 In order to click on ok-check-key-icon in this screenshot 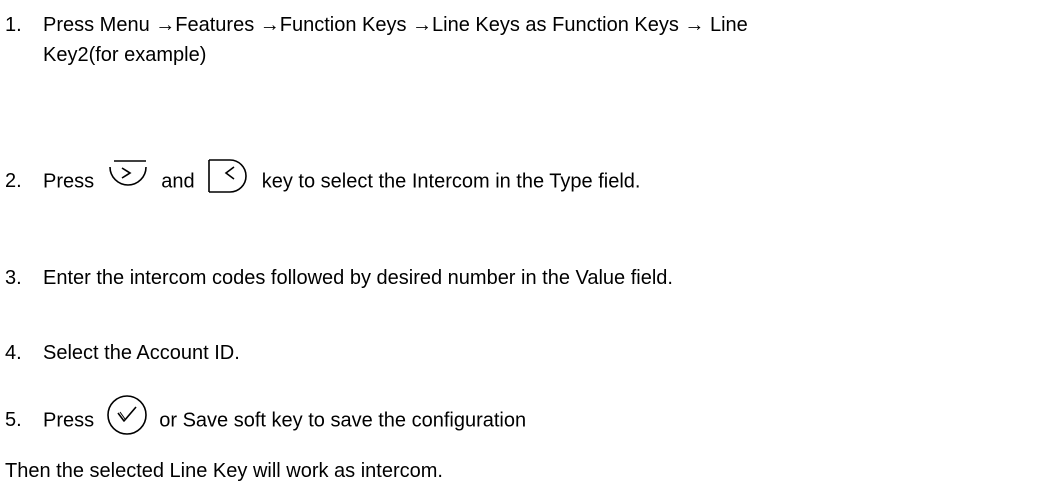, I will do `click(127, 415)`.